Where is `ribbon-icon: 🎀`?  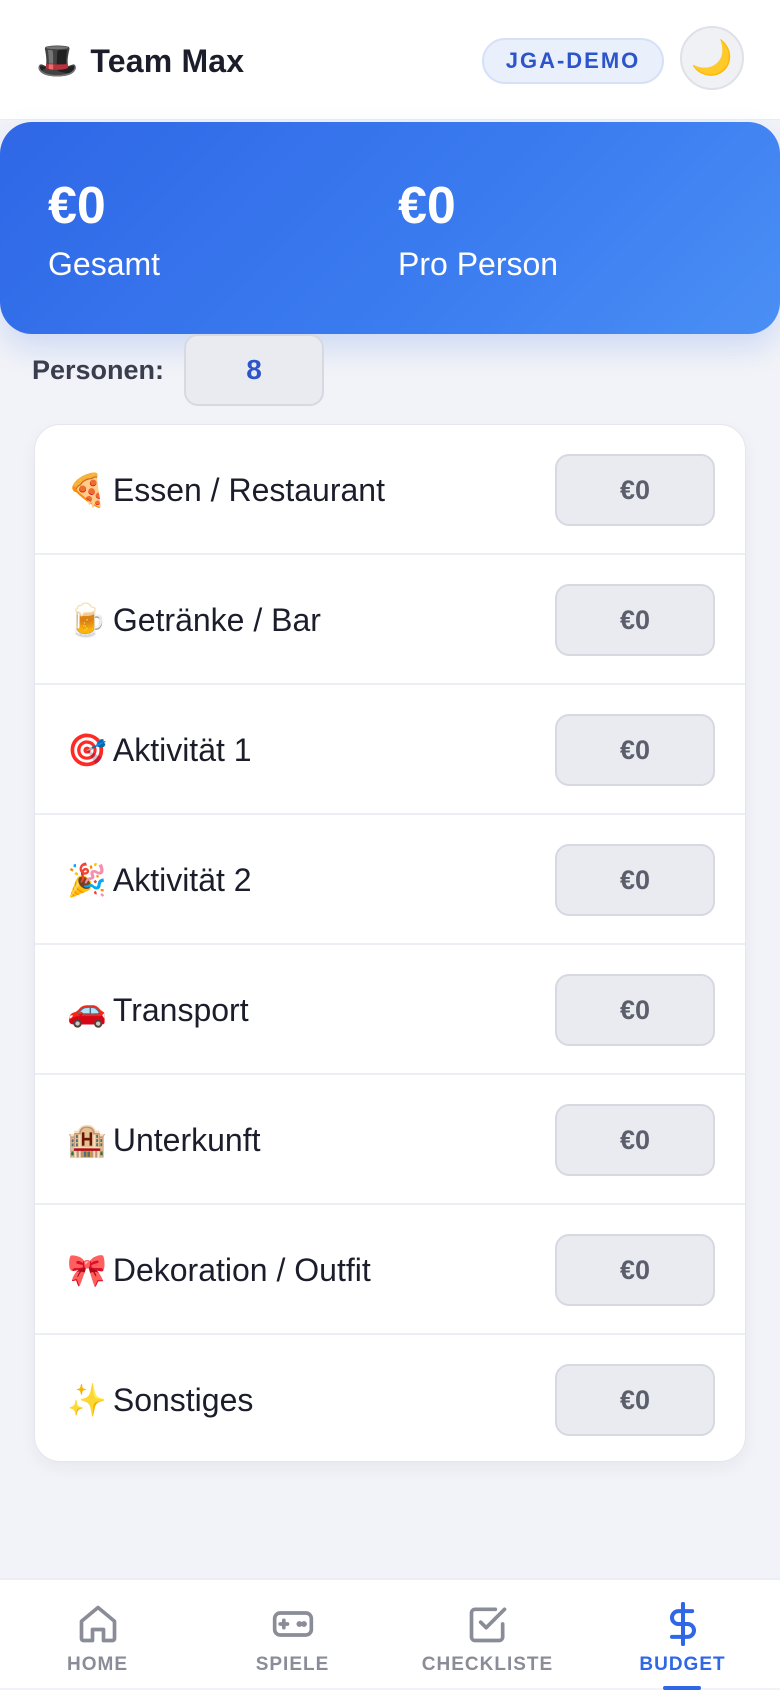
ribbon-icon: 🎀 is located at coordinates (87, 1270).